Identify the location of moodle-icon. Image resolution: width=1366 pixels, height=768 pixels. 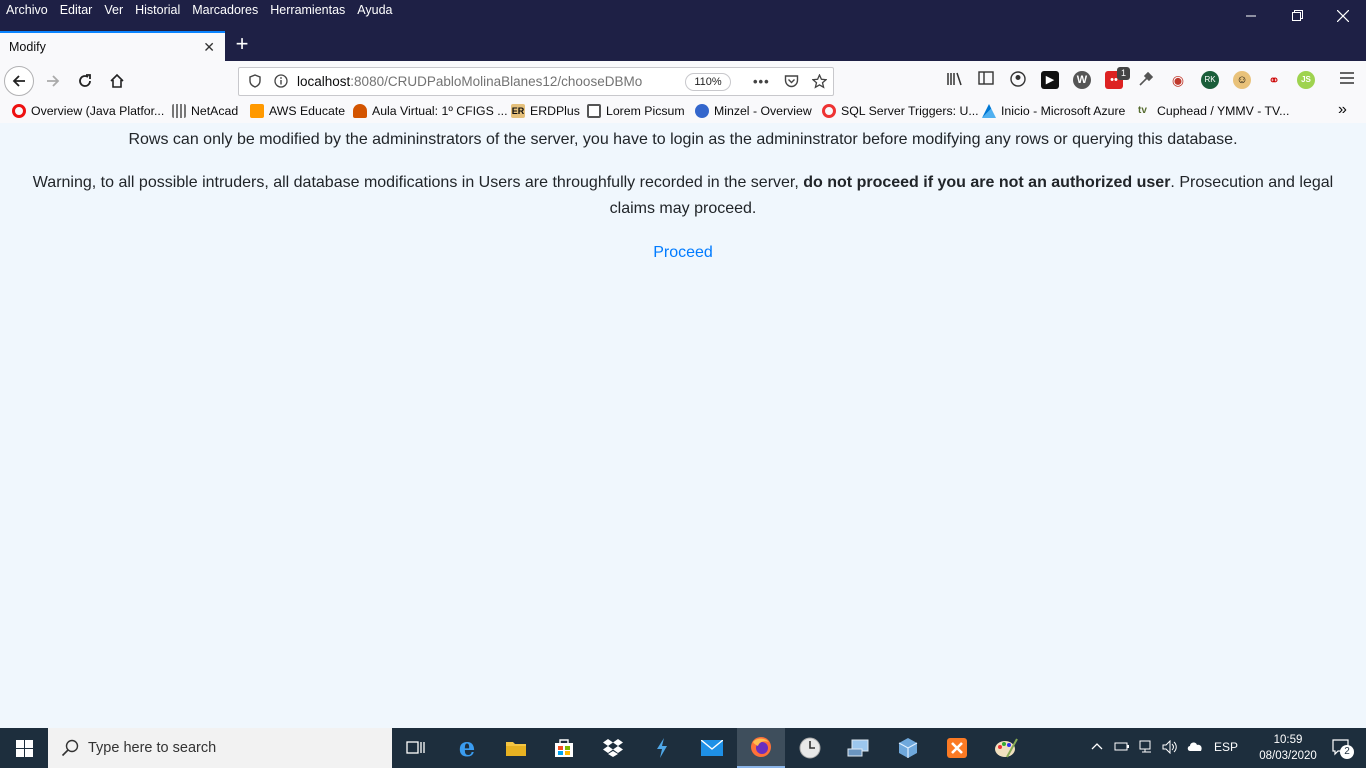
(360, 111).